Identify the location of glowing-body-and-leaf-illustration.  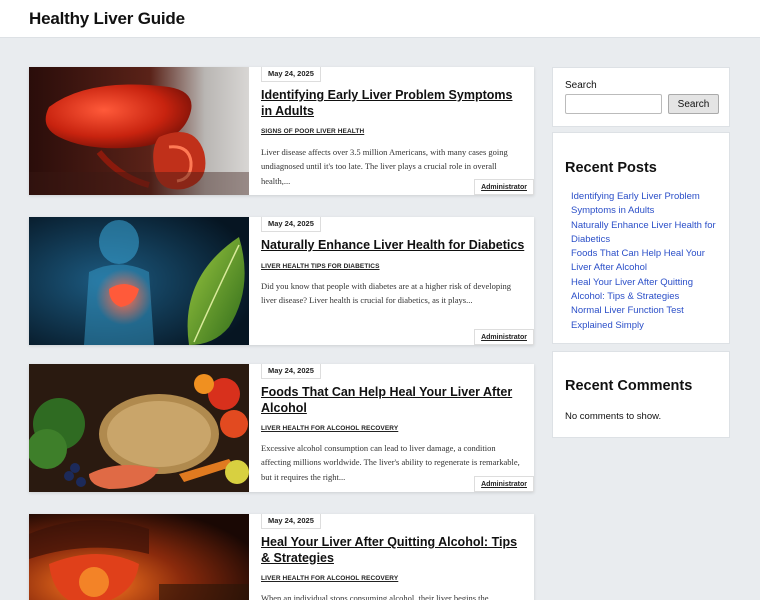
(139, 281).